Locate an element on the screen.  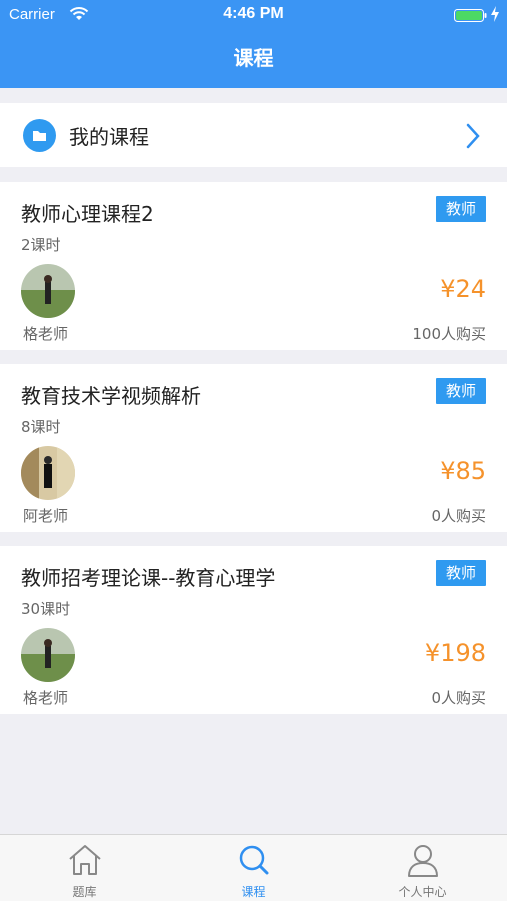
tab-bar: 题库 课程 个人中心 is located at coordinates (253, 867).